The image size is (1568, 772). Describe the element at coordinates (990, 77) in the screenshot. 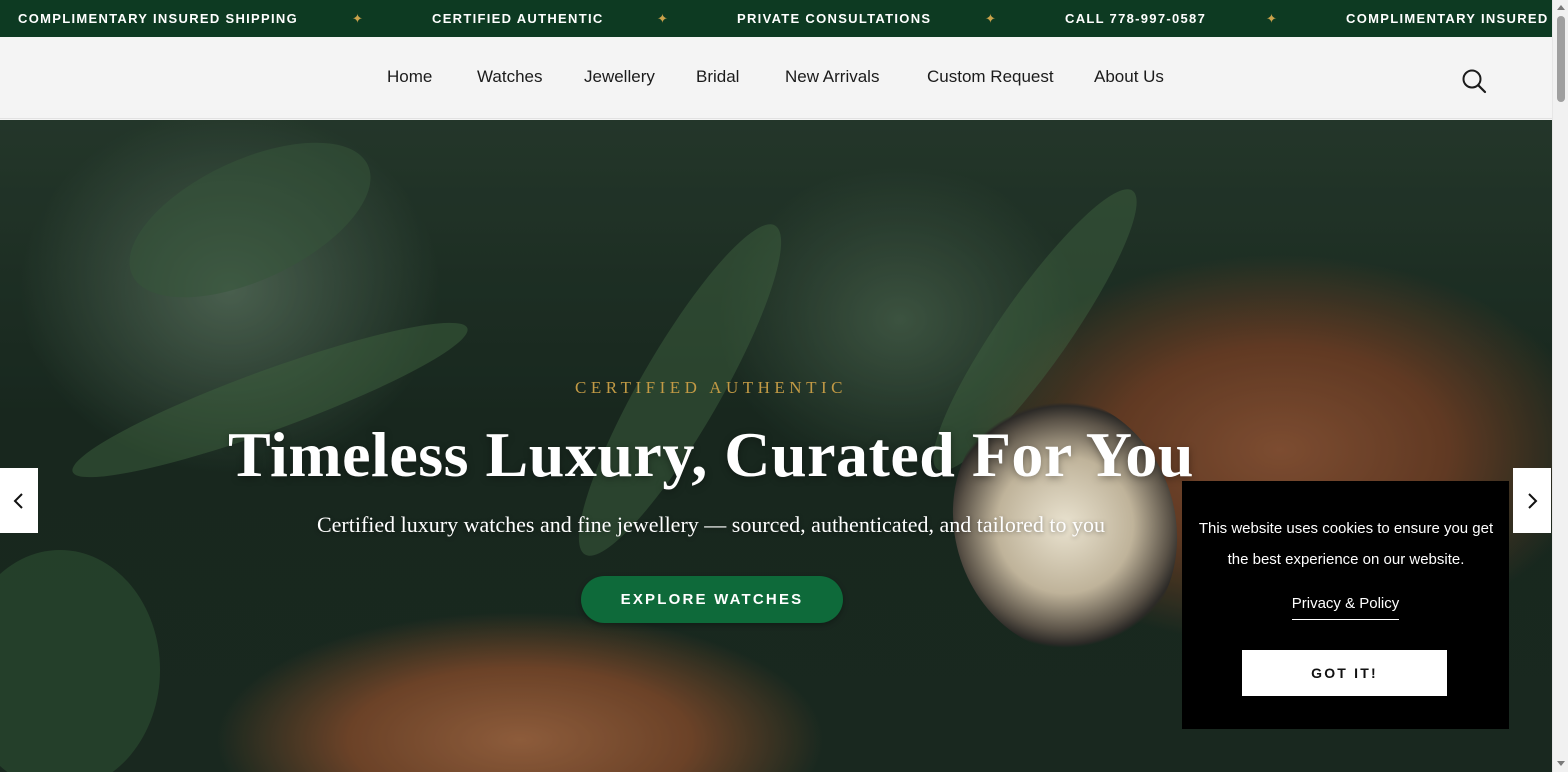

I see `nav-custom-request: Custom Request` at that location.